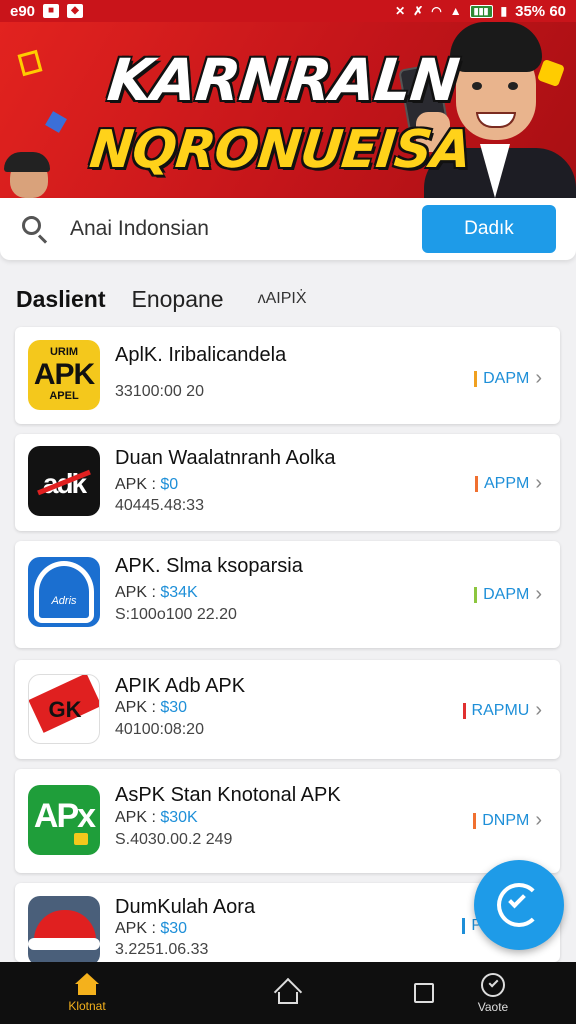  What do you see at coordinates (64, 592) in the screenshot?
I see `adris-app-icon: Adris` at bounding box center [64, 592].